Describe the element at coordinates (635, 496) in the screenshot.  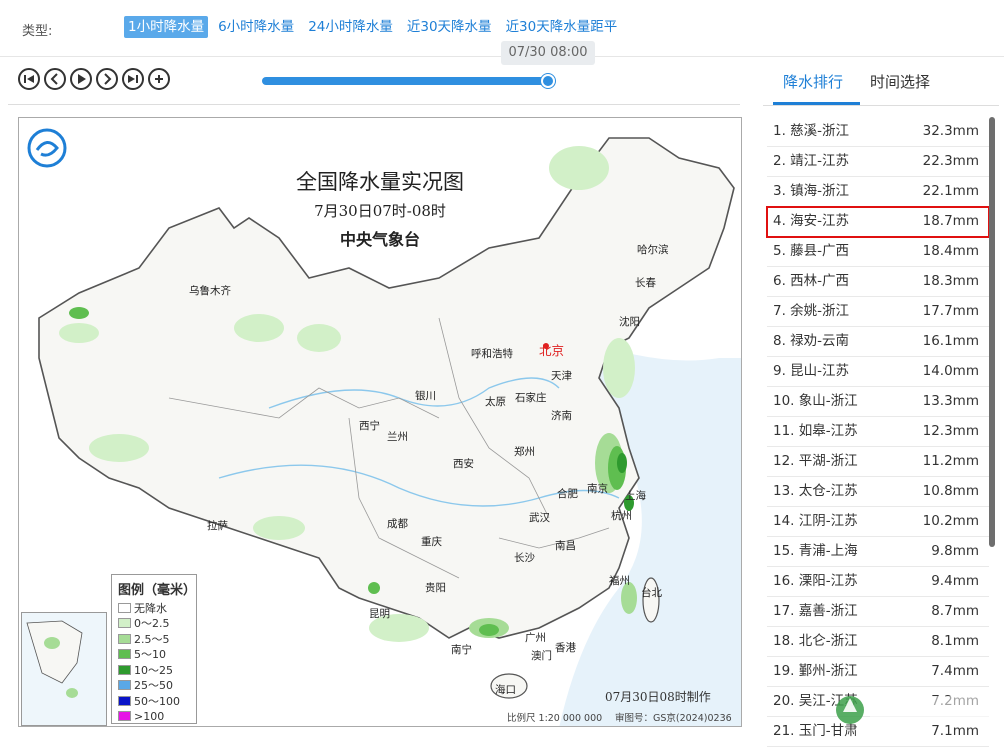
I see `city-label: 上海` at that location.